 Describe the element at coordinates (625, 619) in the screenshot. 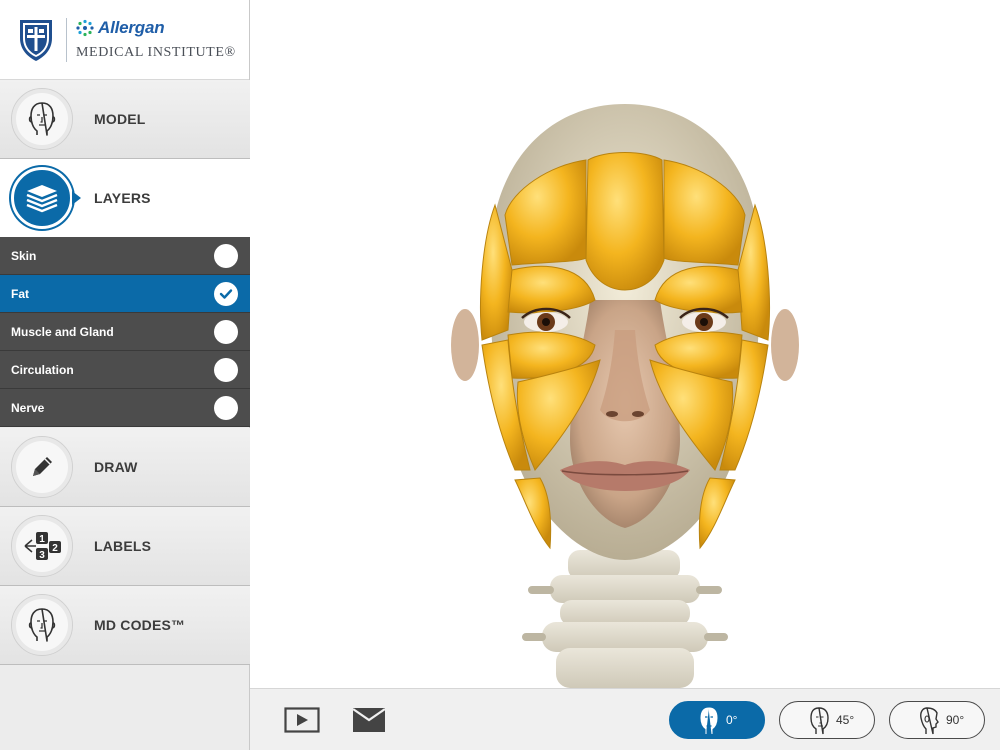

I see `cervical-spine` at that location.